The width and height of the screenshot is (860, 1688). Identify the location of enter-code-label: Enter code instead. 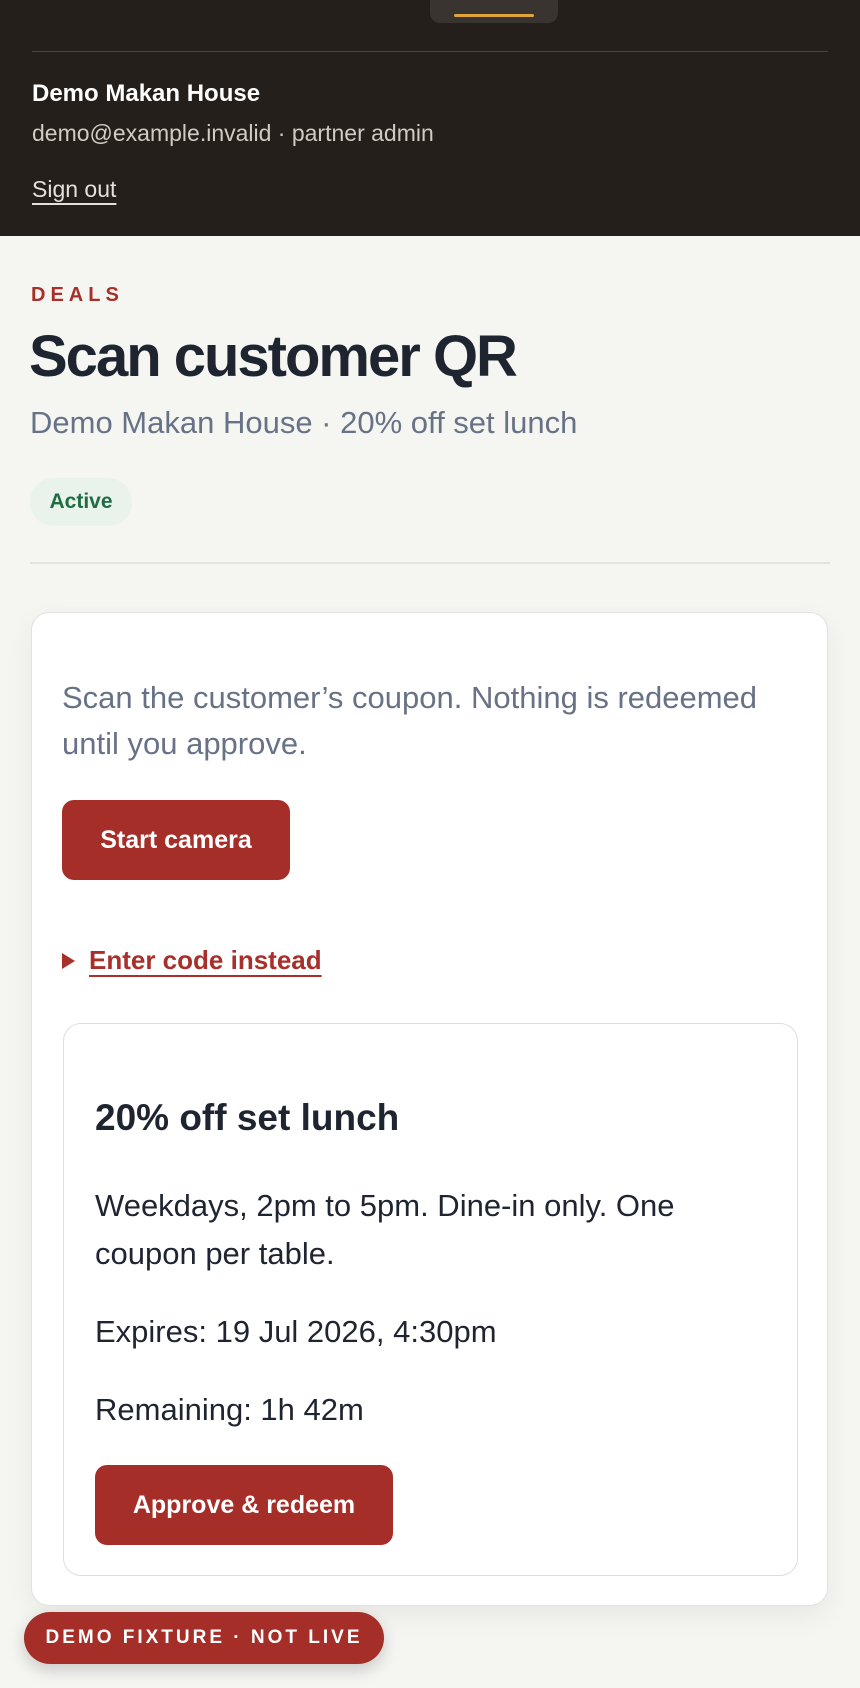
(205, 960).